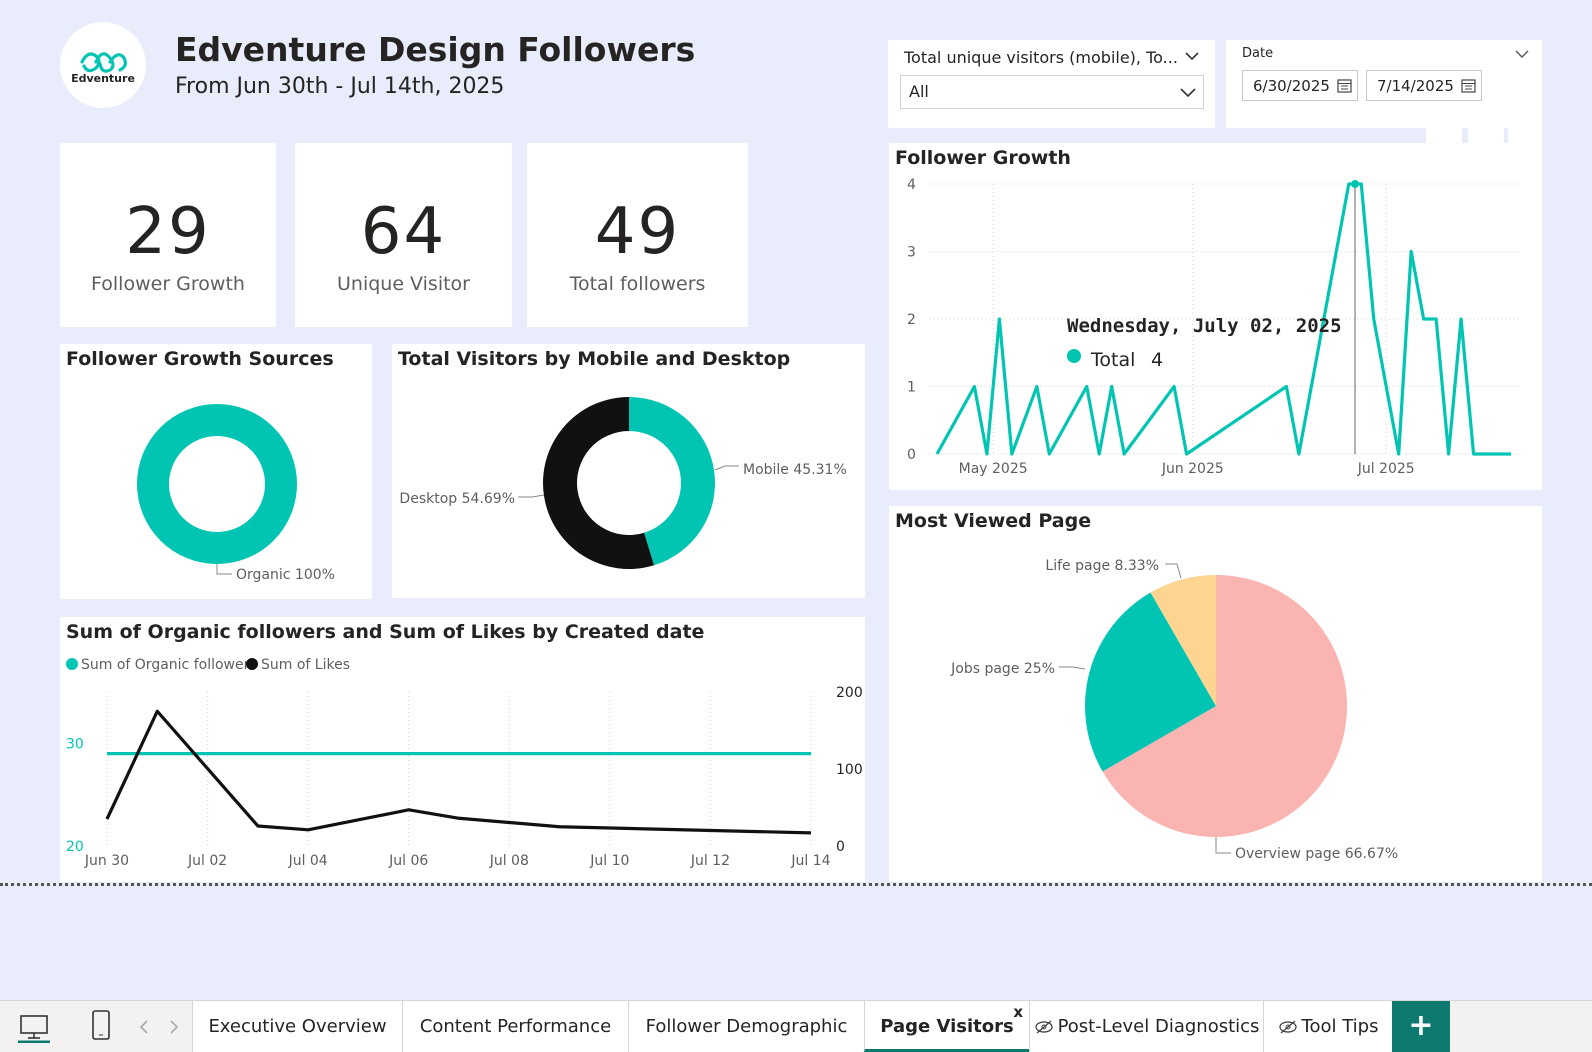 Image resolution: width=1592 pixels, height=1052 pixels. What do you see at coordinates (106, 861) in the screenshot?
I see `x-tick-label: Jun 30` at bounding box center [106, 861].